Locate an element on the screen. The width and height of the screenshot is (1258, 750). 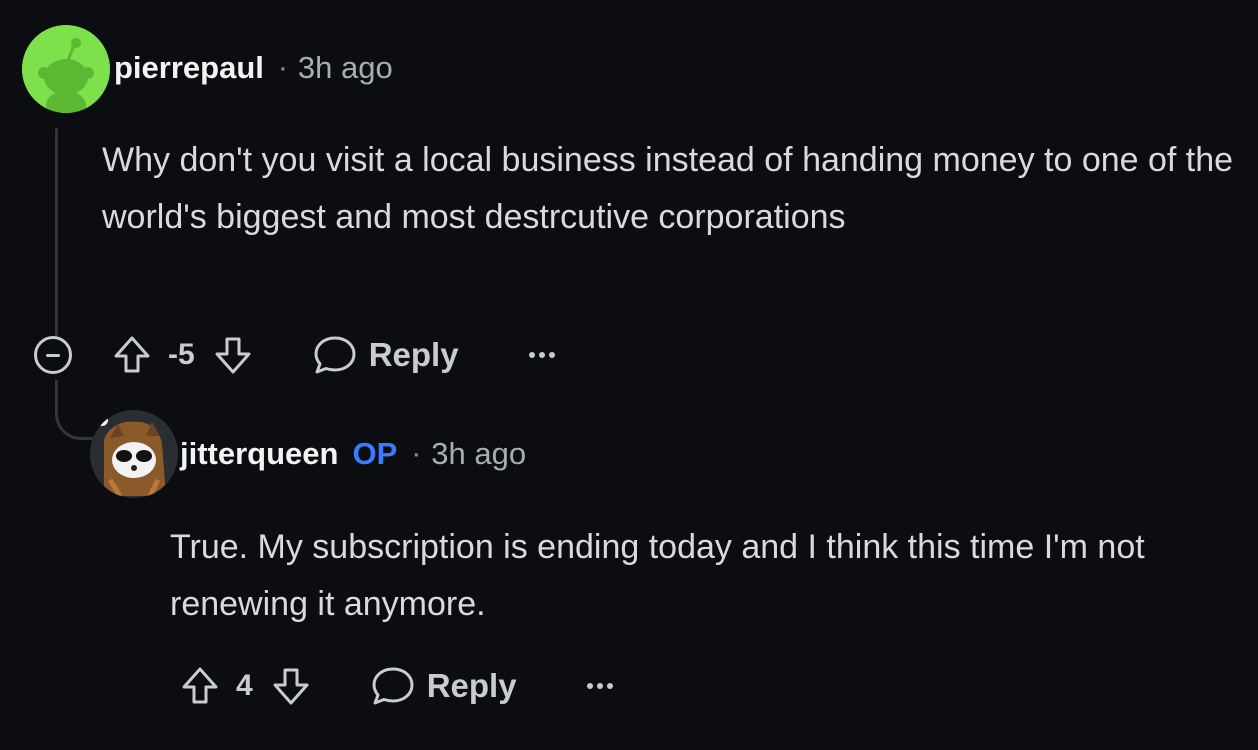
vote-score: 4 is located at coordinates (244, 685).